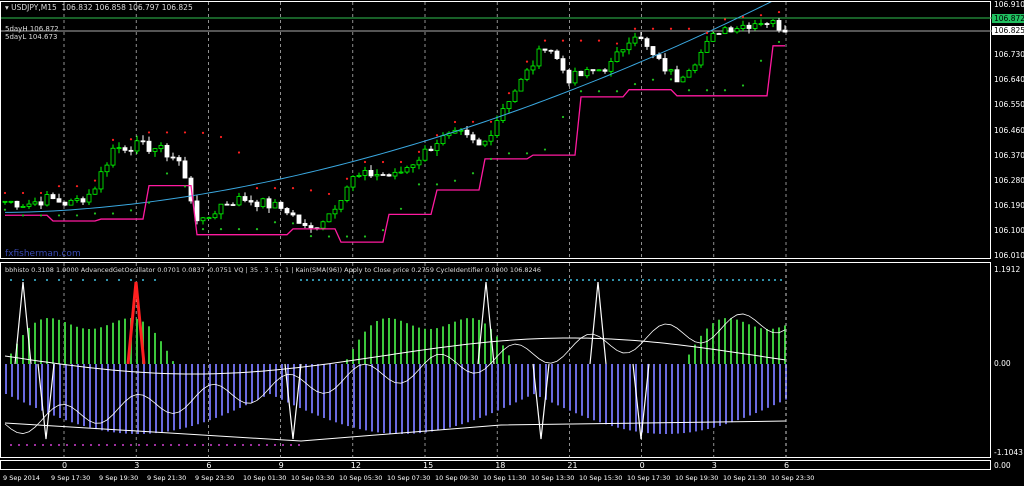 The height and width of the screenshot is (486, 1024). What do you see at coordinates (1009, 230) in the screenshot?
I see `price-tick: 106.100` at bounding box center [1009, 230].